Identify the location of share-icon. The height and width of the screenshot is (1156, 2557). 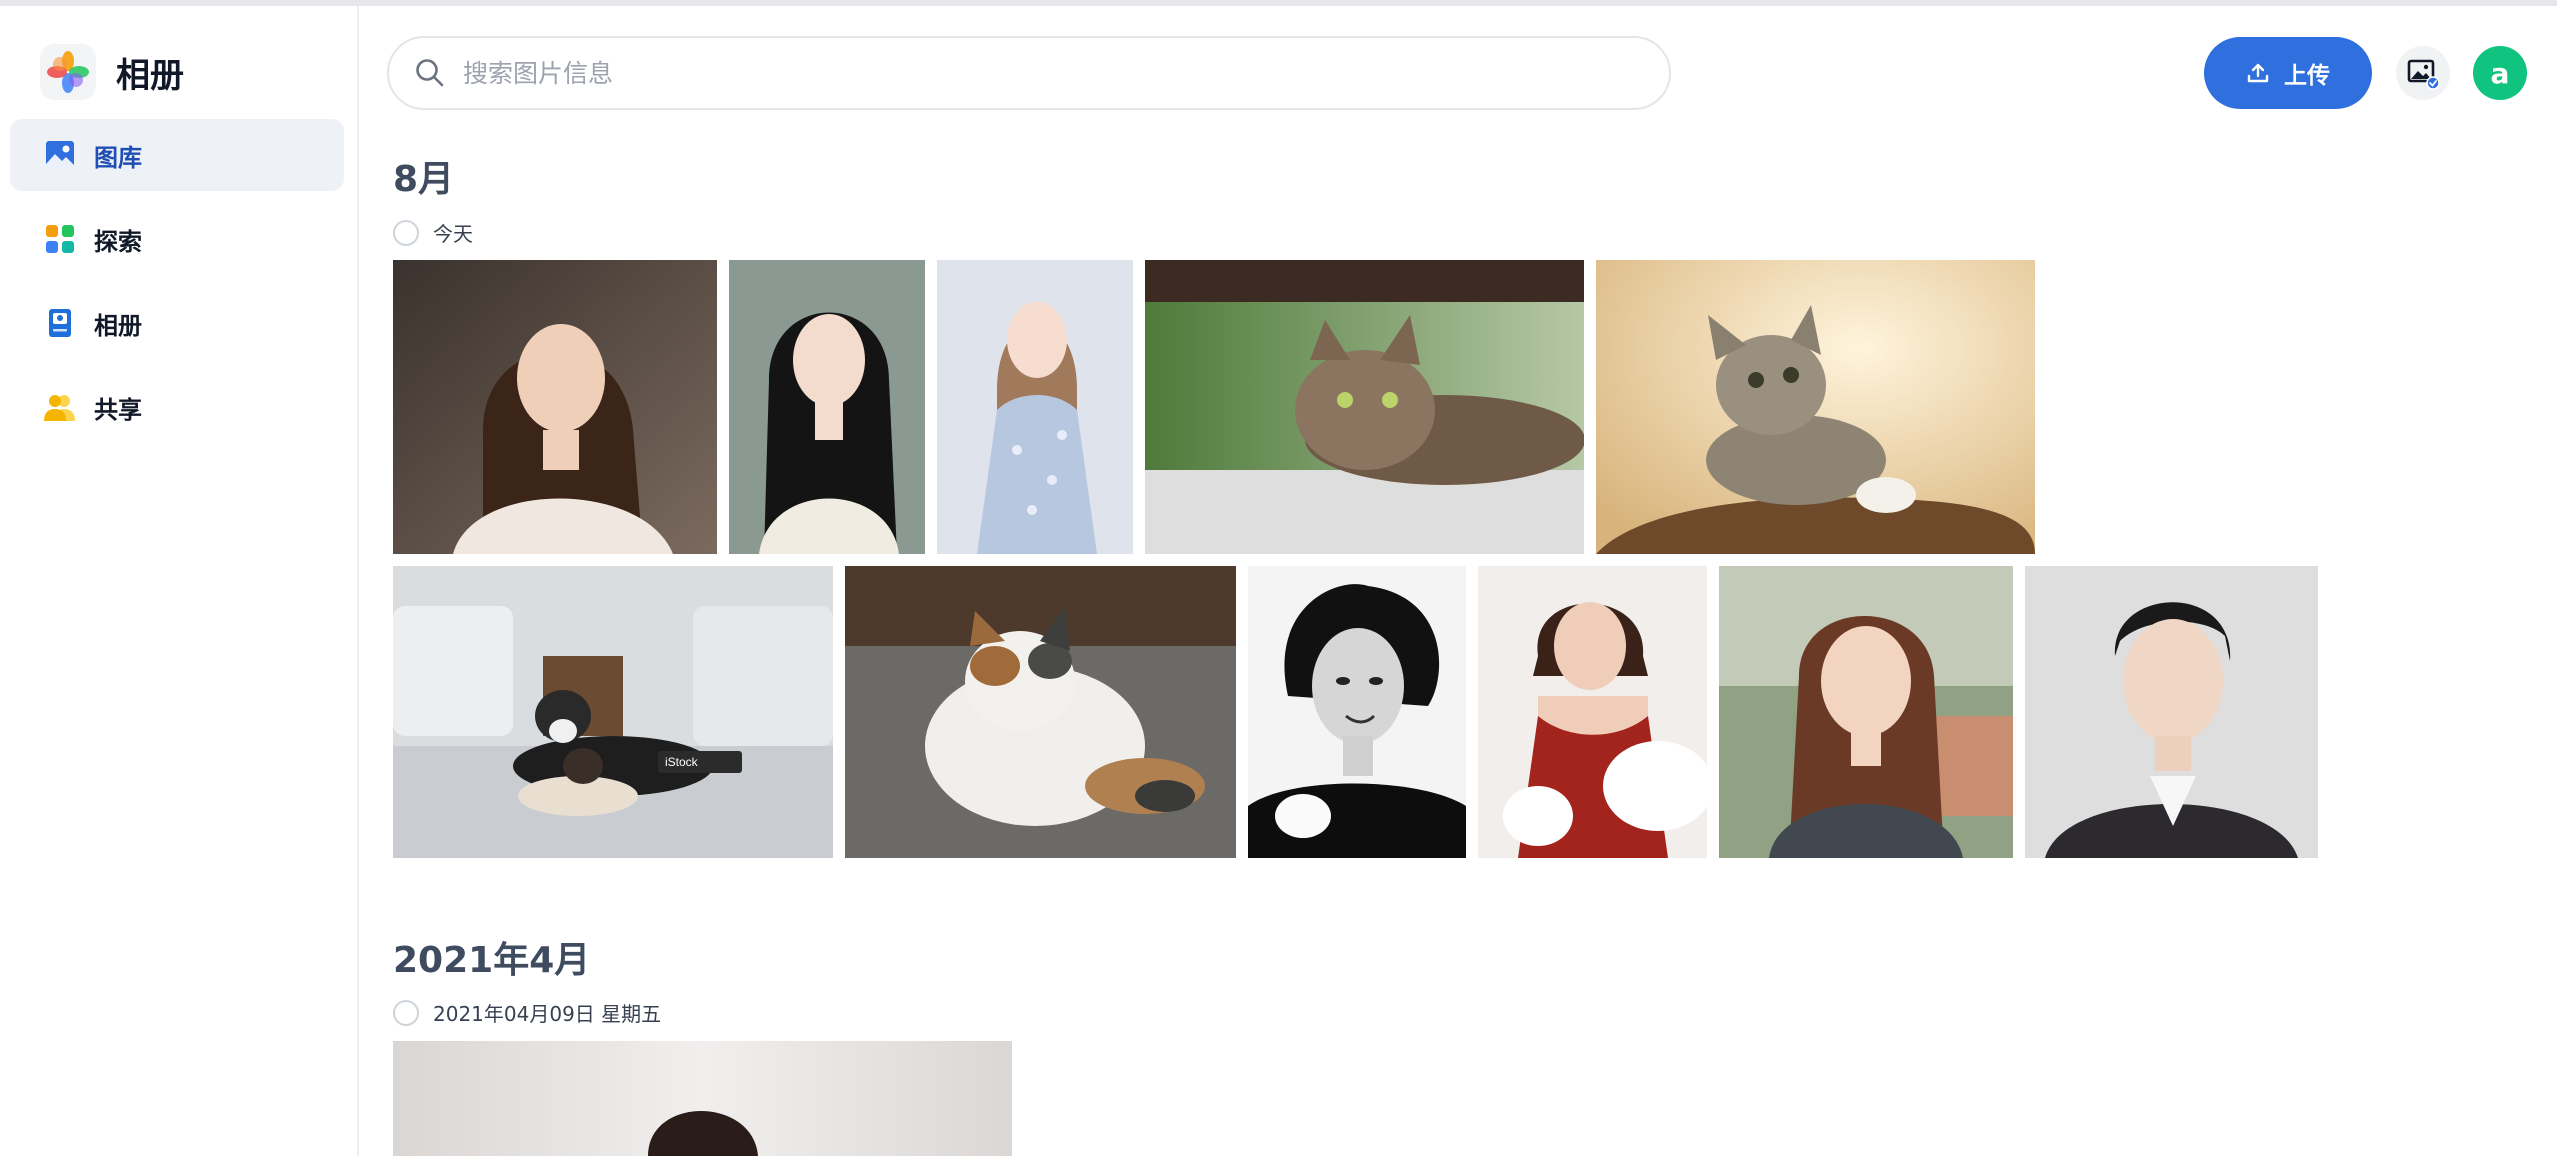
(60, 407).